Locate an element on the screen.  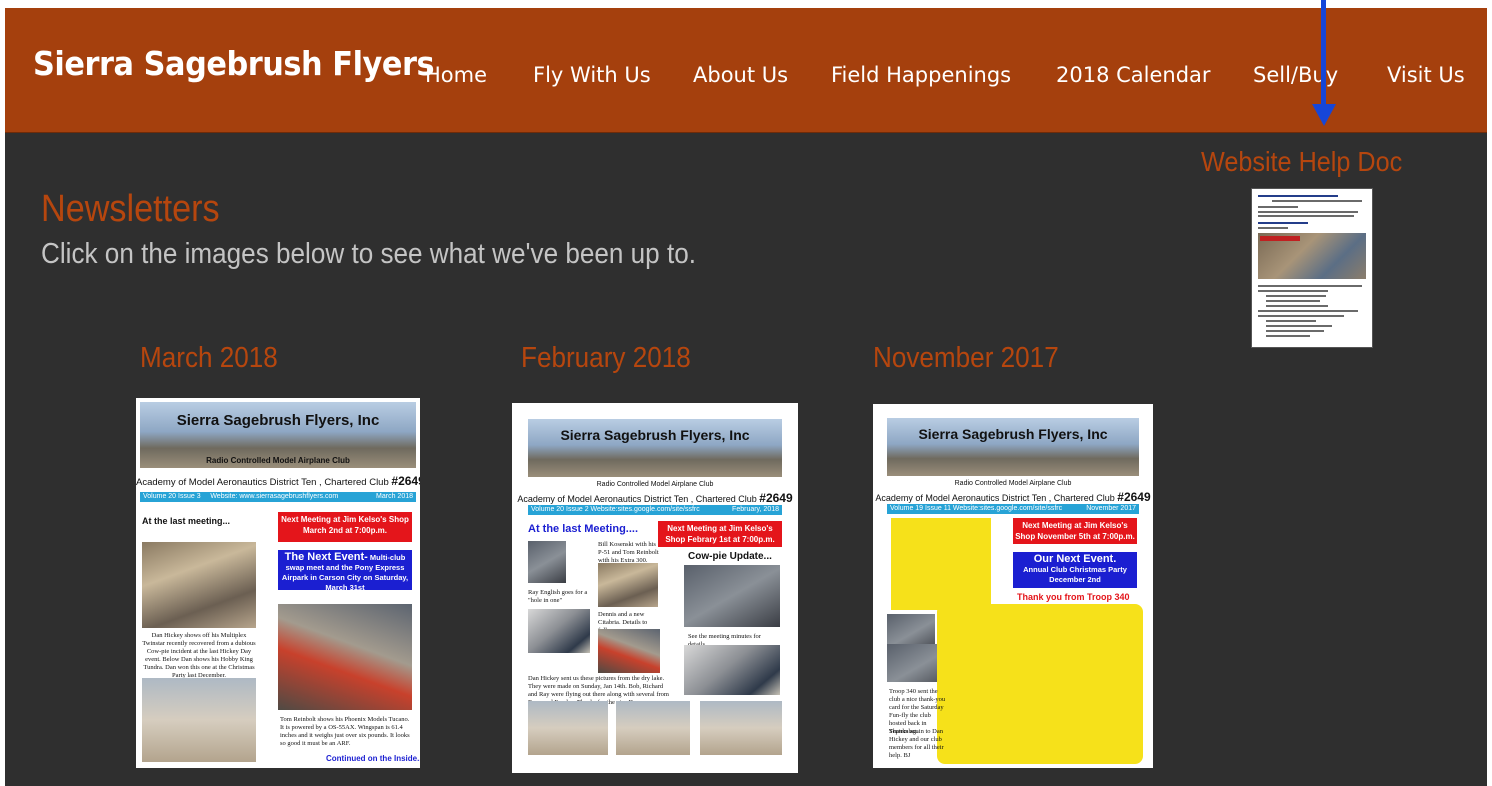
photo-twinstar is located at coordinates (199, 585).